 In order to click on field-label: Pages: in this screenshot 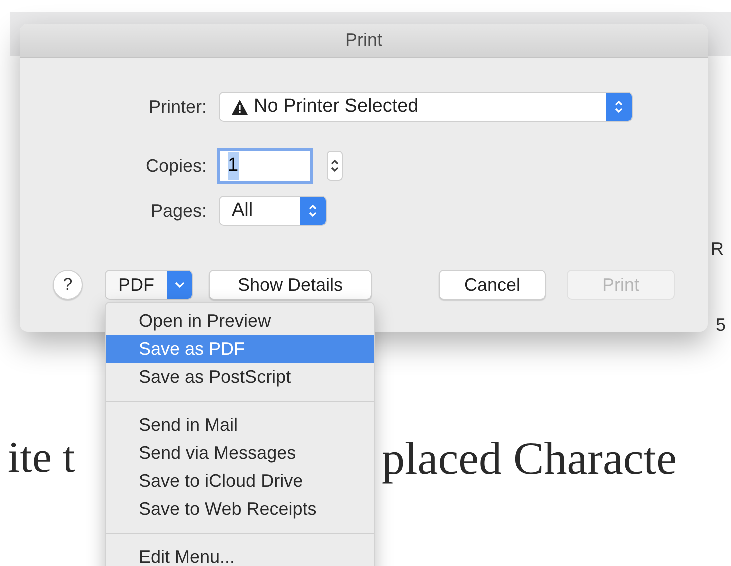, I will do `click(178, 211)`.